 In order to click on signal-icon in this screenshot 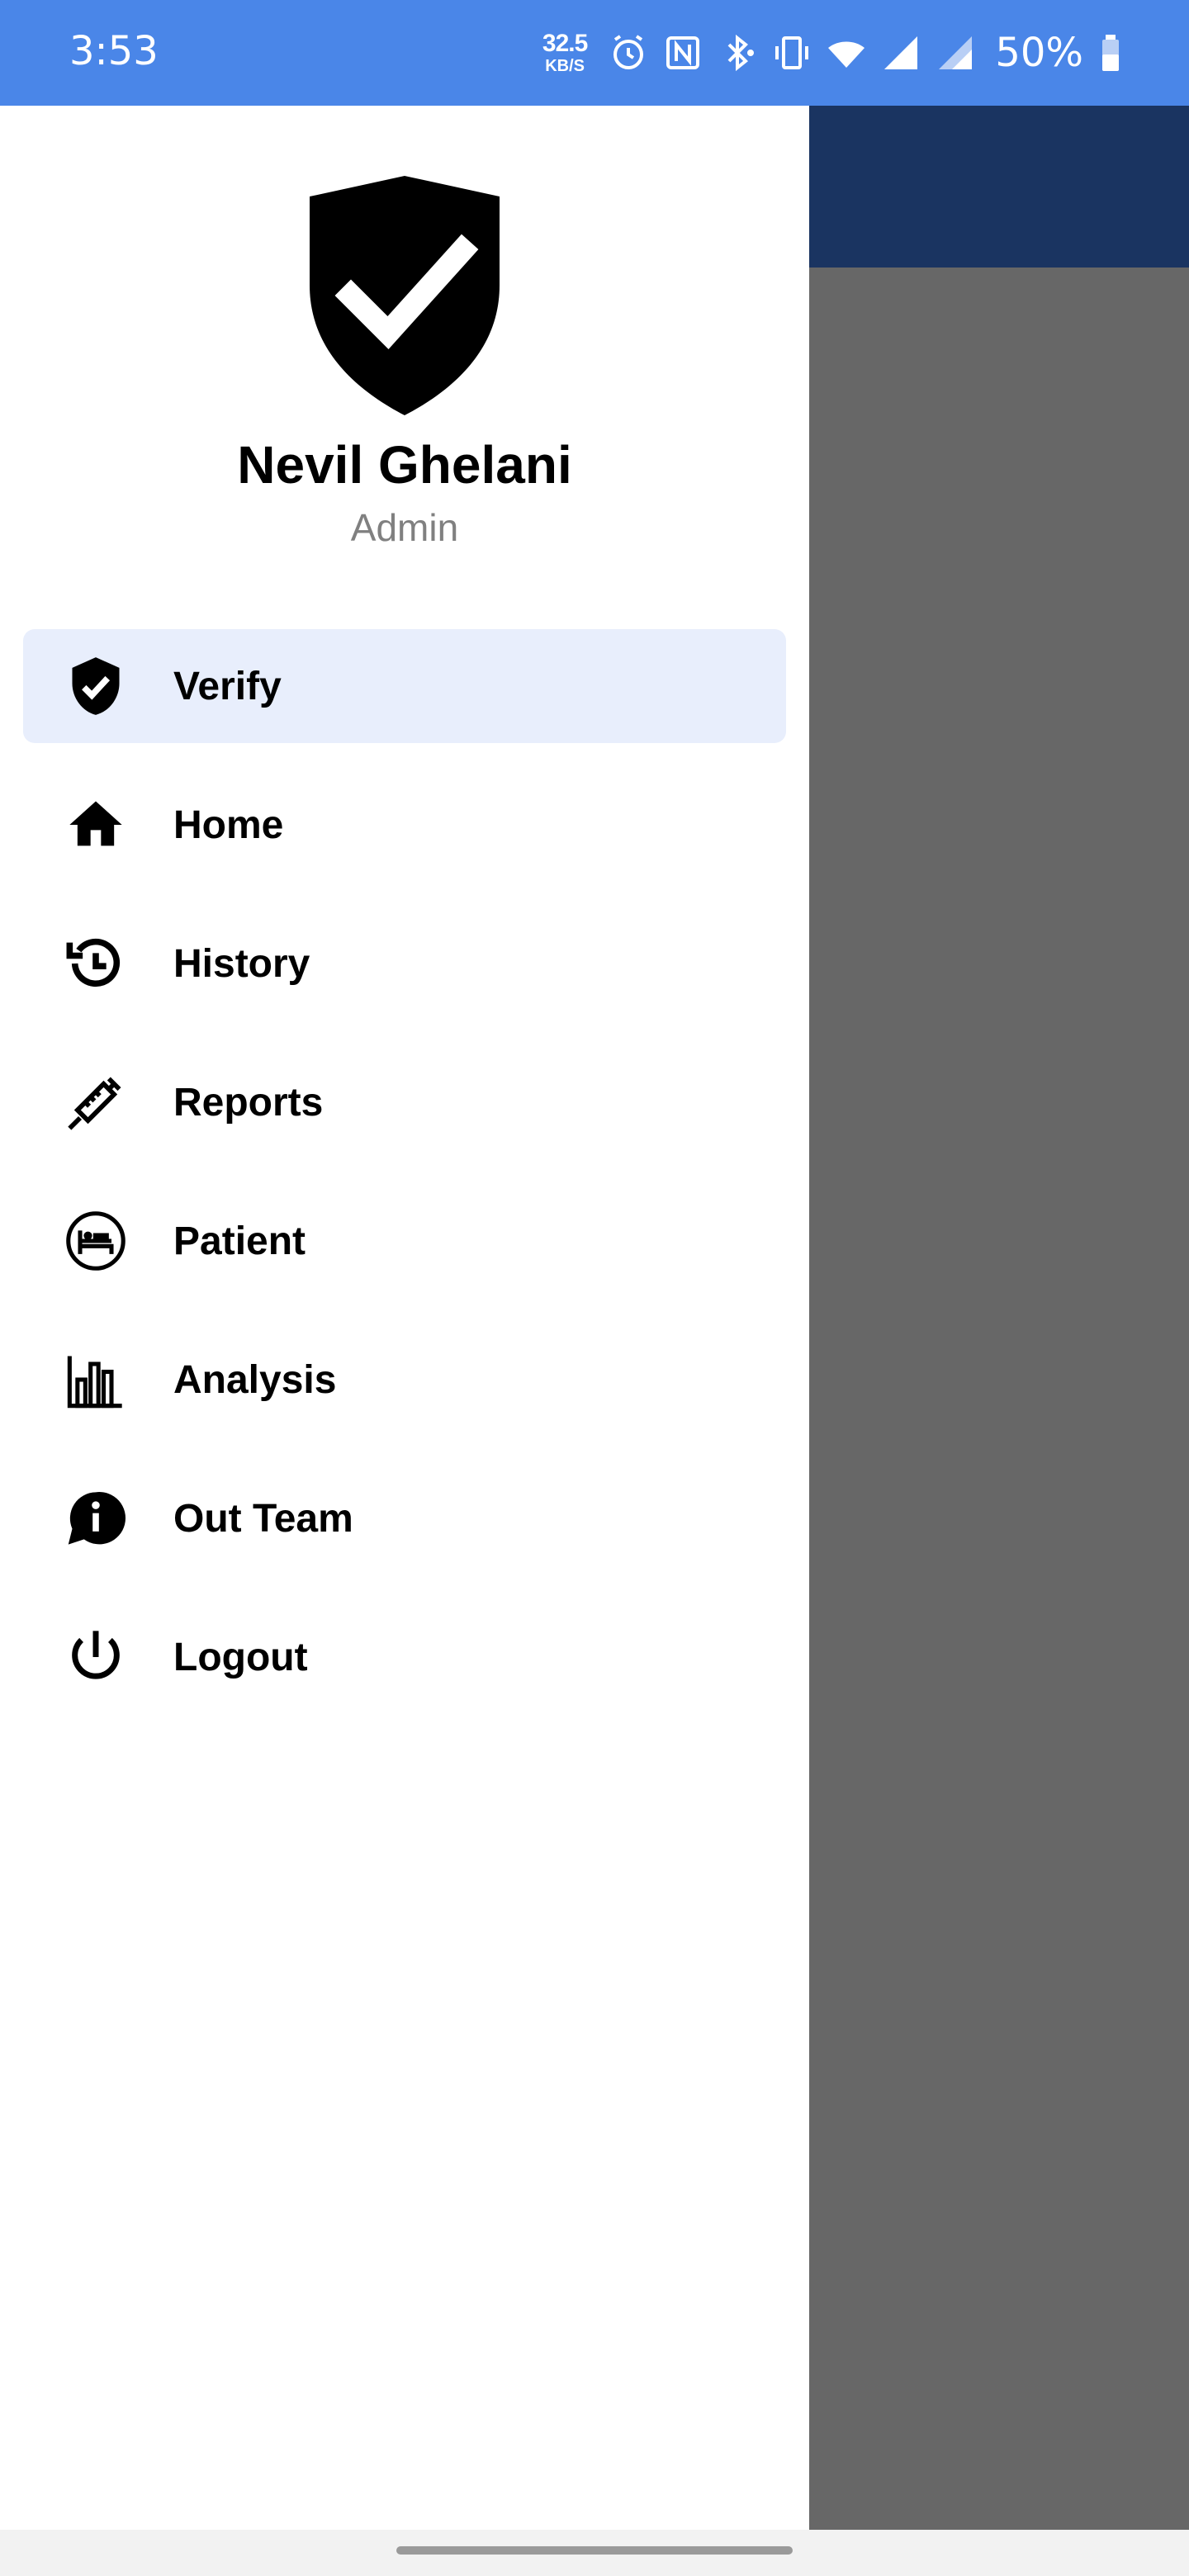, I will do `click(901, 52)`.